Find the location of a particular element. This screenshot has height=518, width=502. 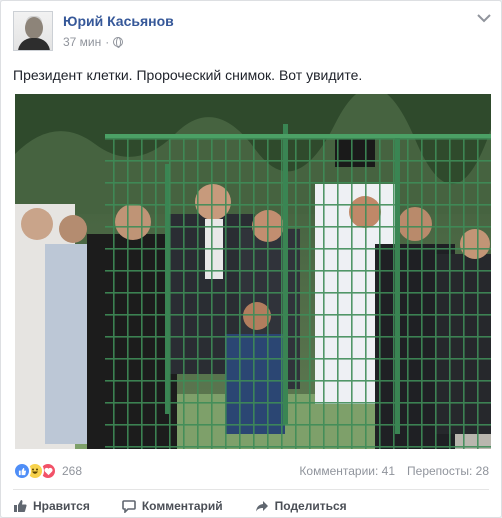

reactions-summary: 268 is located at coordinates (47, 471).